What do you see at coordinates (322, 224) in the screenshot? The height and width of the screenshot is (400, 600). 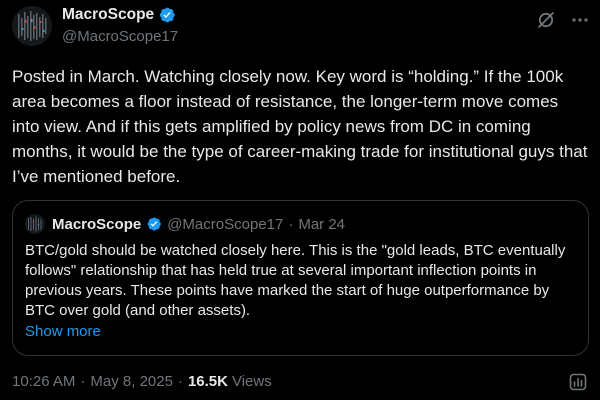 I see `quoted-date: Mar 24` at bounding box center [322, 224].